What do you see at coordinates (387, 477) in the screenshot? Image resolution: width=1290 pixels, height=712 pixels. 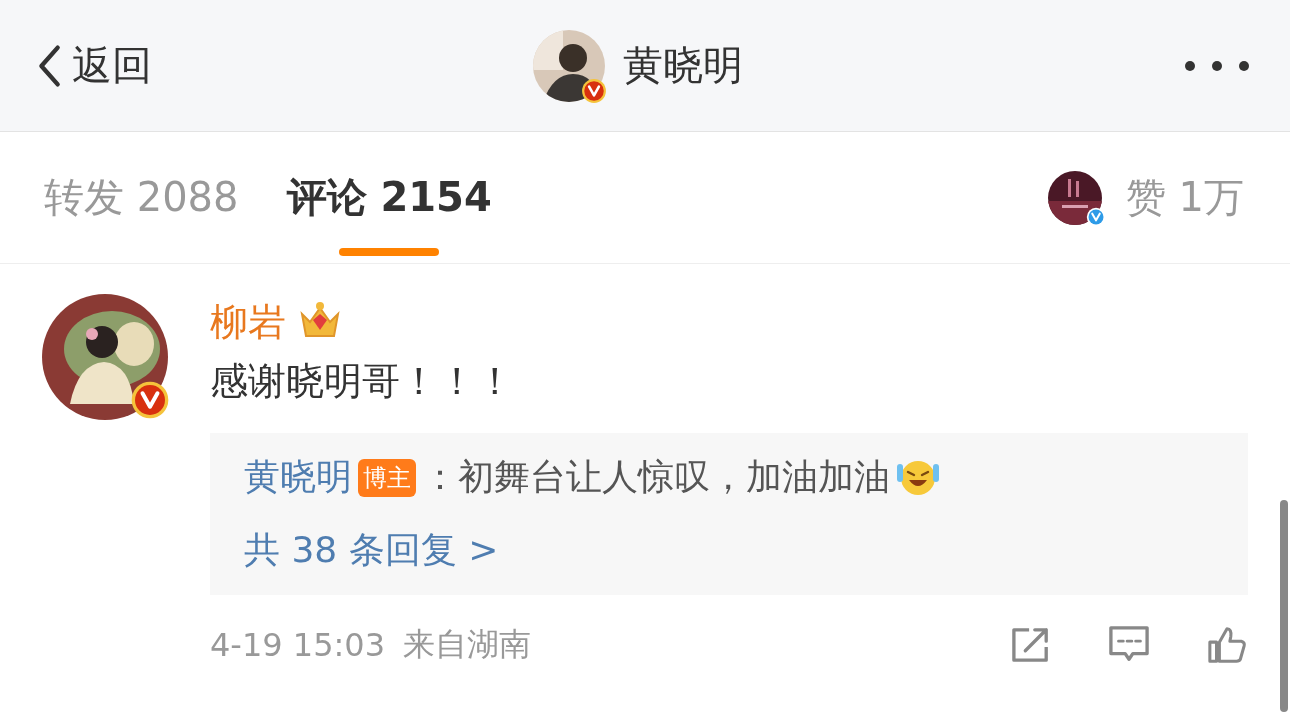 I see `author-badge: 博主` at bounding box center [387, 477].